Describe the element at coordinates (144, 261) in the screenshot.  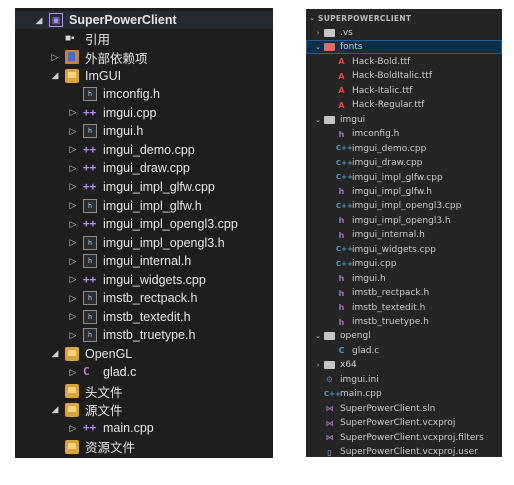
I see `solution-tree-item: ▷ h imgui_internal.h` at that location.